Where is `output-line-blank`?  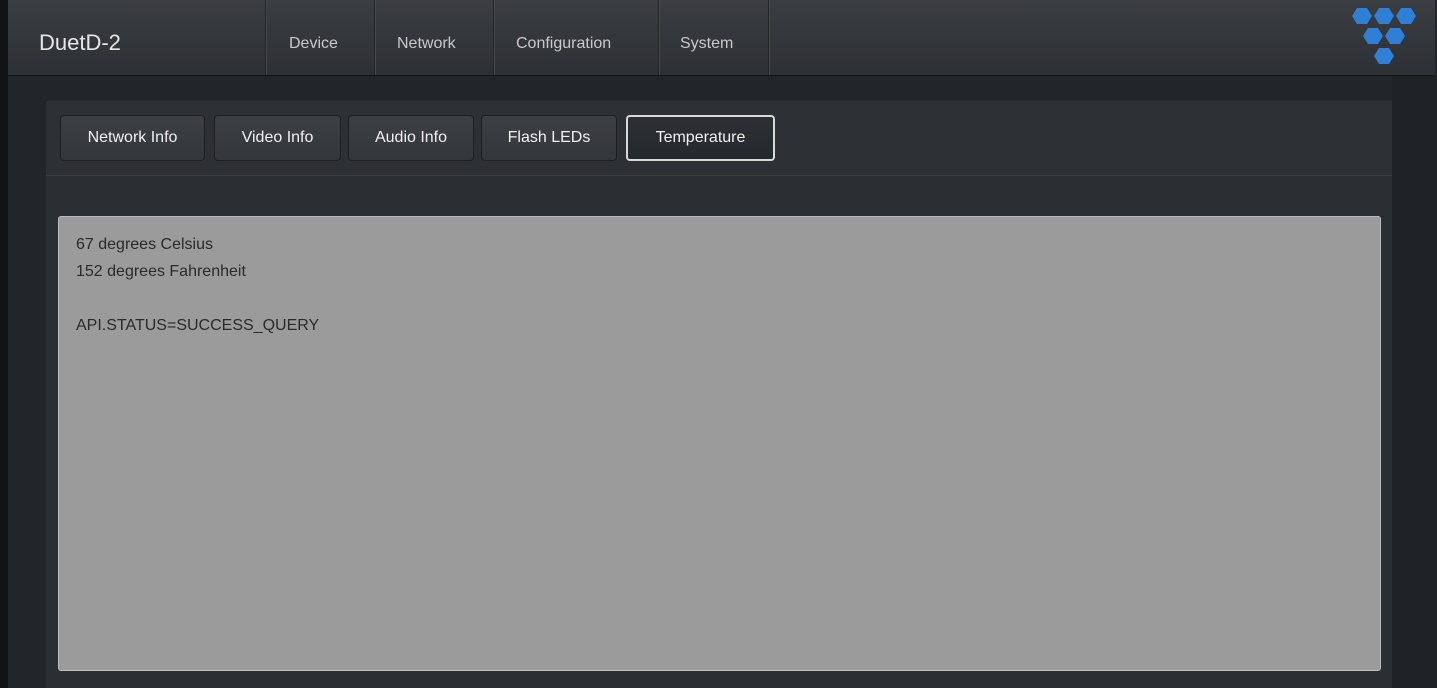 output-line-blank is located at coordinates (719, 298).